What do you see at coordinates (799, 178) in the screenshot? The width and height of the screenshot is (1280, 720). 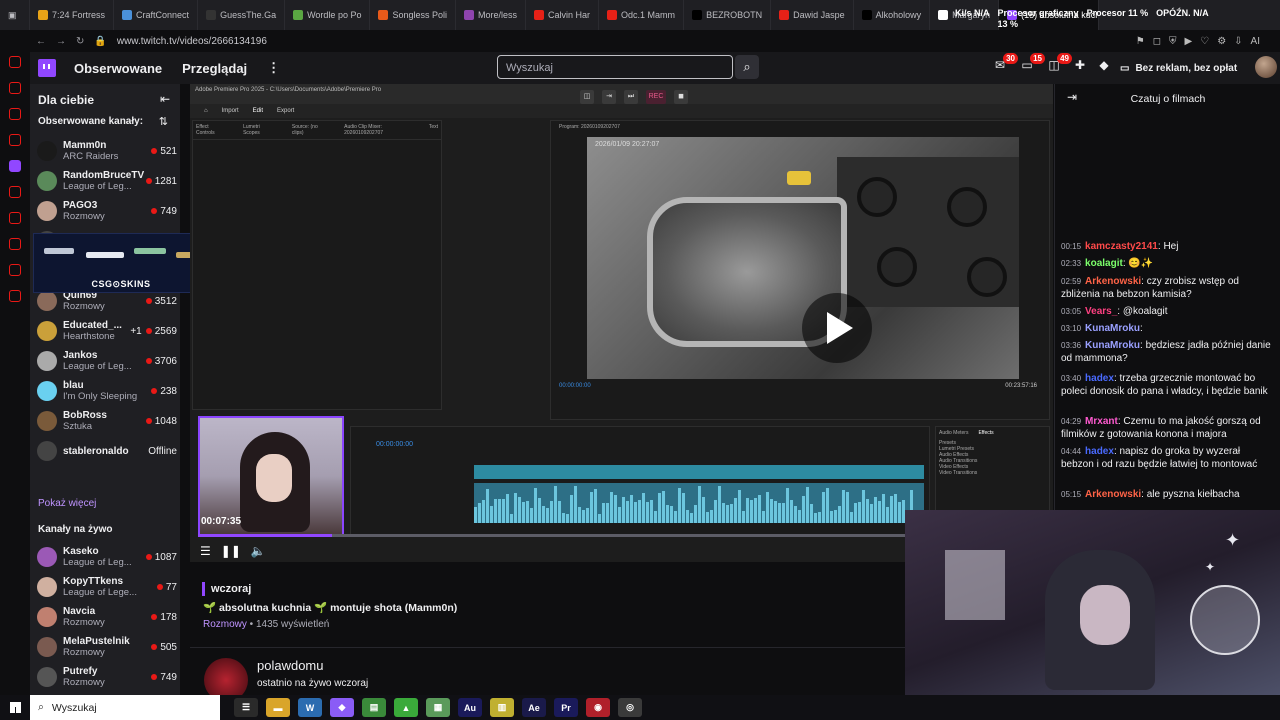 I see `sponge-image` at bounding box center [799, 178].